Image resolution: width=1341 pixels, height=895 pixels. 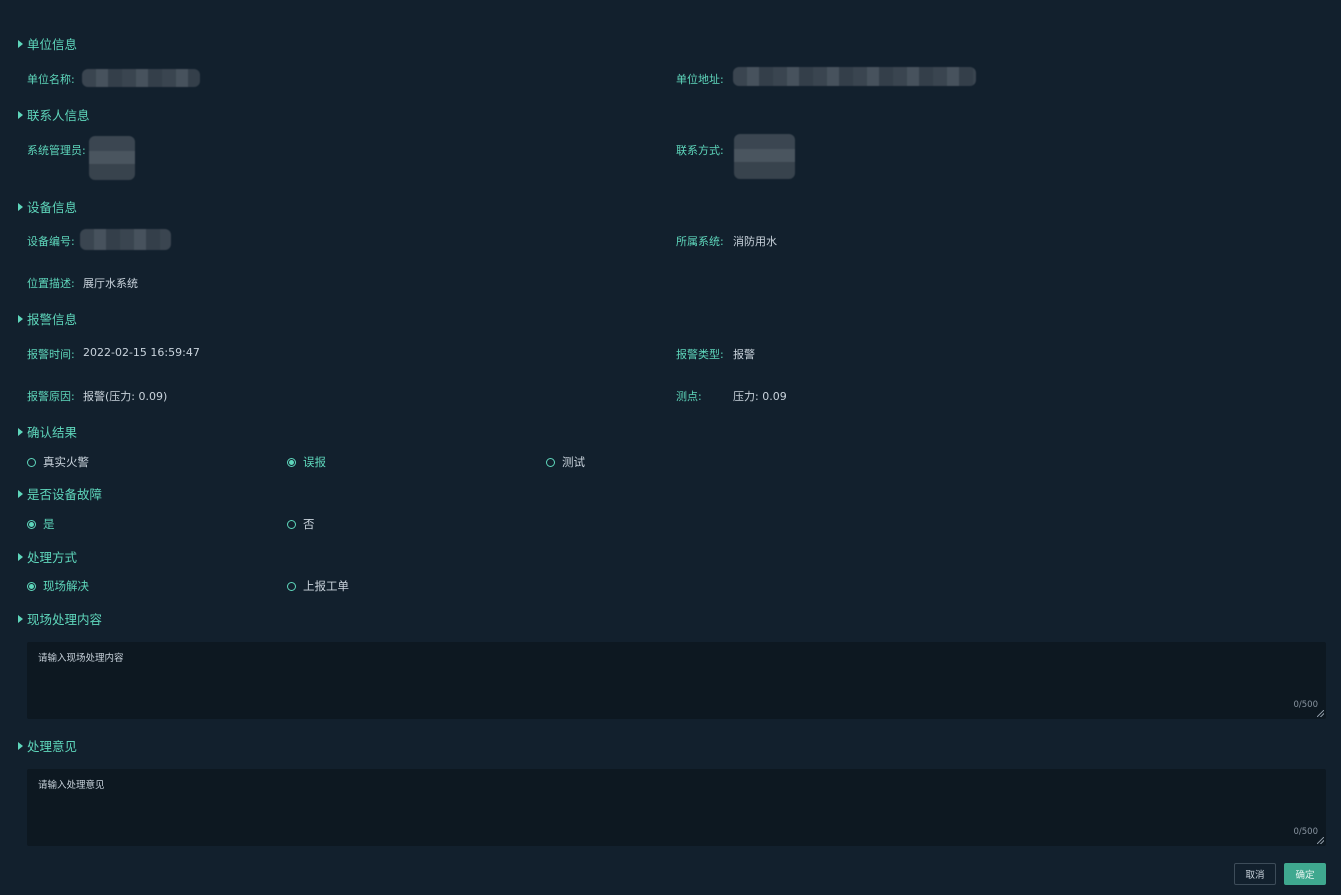 What do you see at coordinates (52, 557) in the screenshot?
I see `section-title: 处理方式` at bounding box center [52, 557].